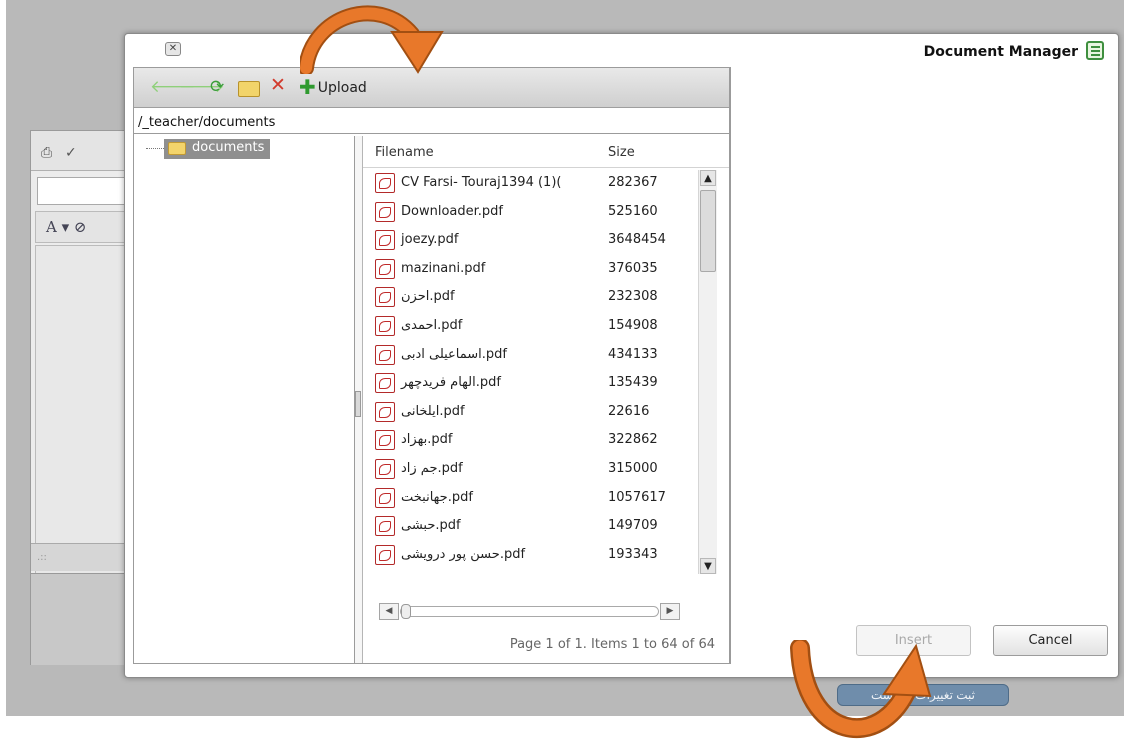 This screenshot has height=752, width=1136. What do you see at coordinates (443, 268) in the screenshot?
I see `file-name: mazinani.pdf` at bounding box center [443, 268].